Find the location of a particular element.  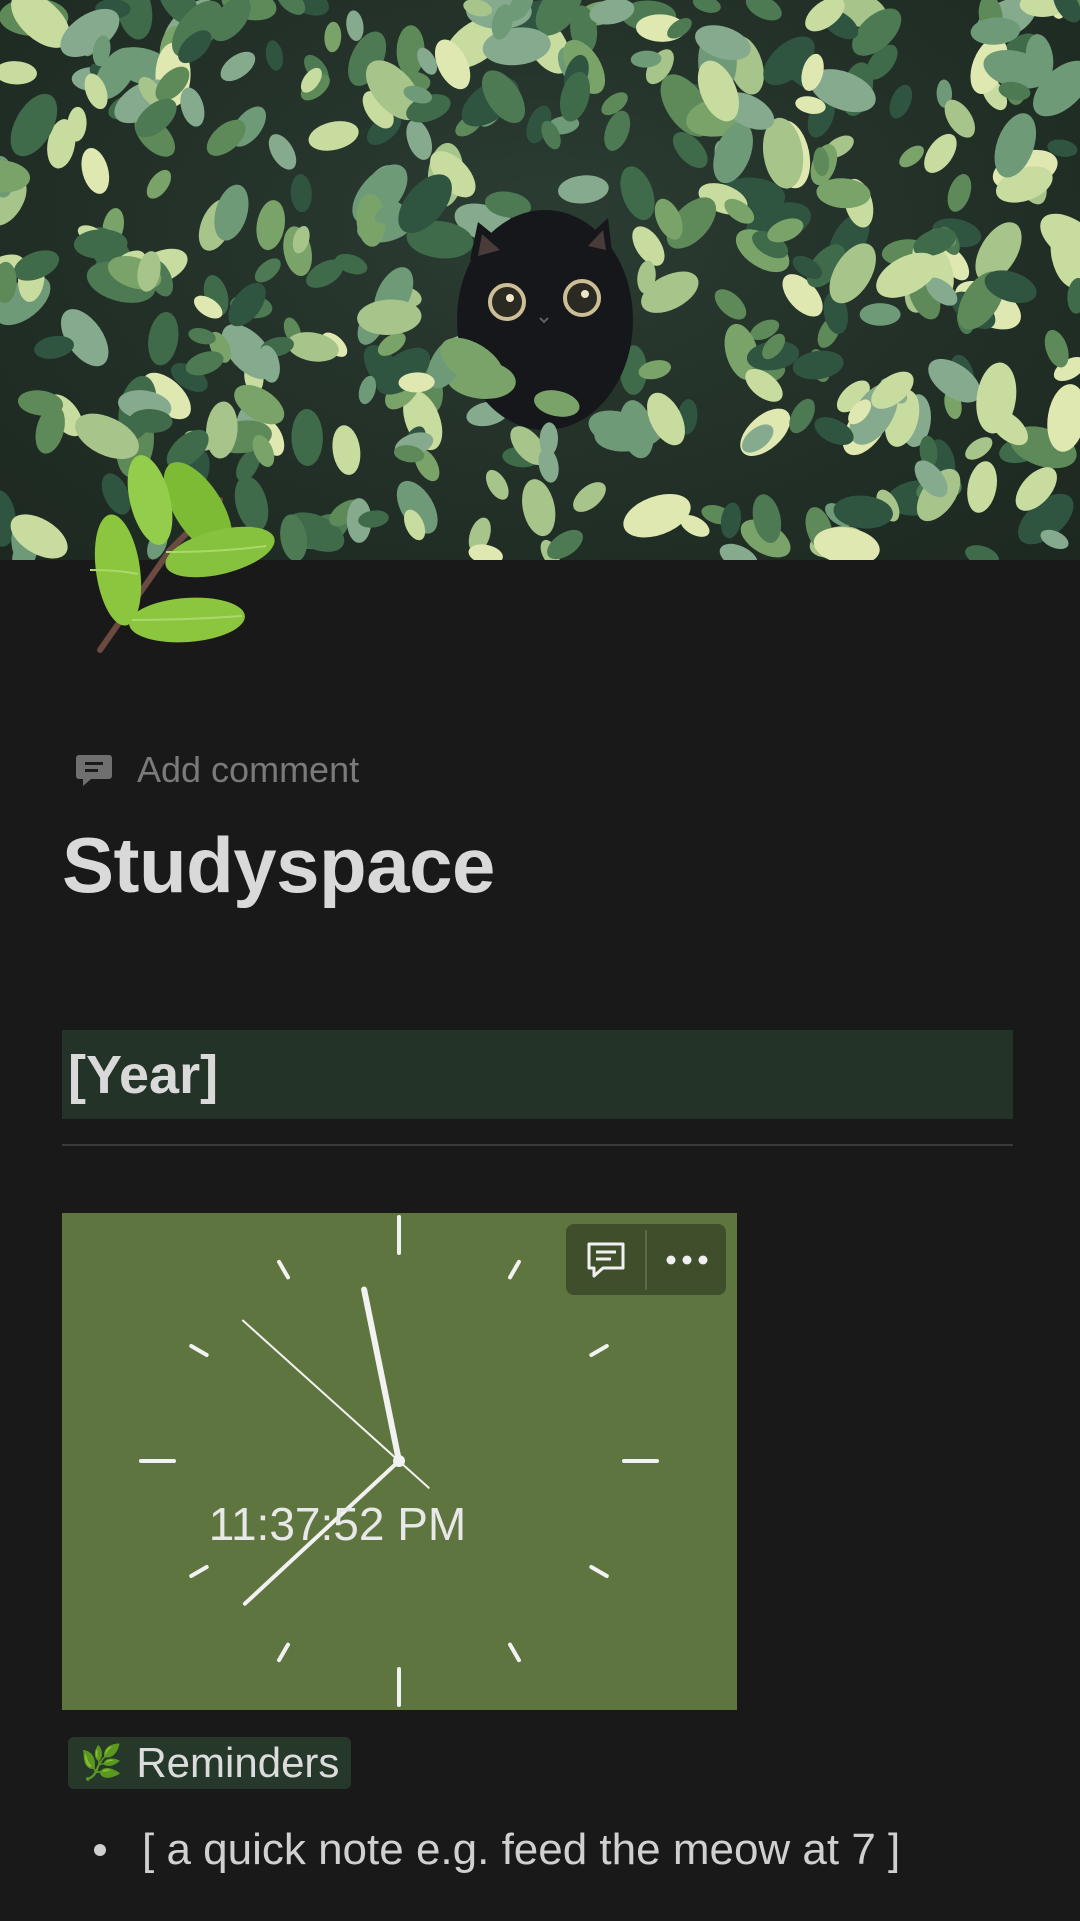

list-item: [ a quick note e.g. feed the meow at 7 ] is located at coordinates (565, 1850).